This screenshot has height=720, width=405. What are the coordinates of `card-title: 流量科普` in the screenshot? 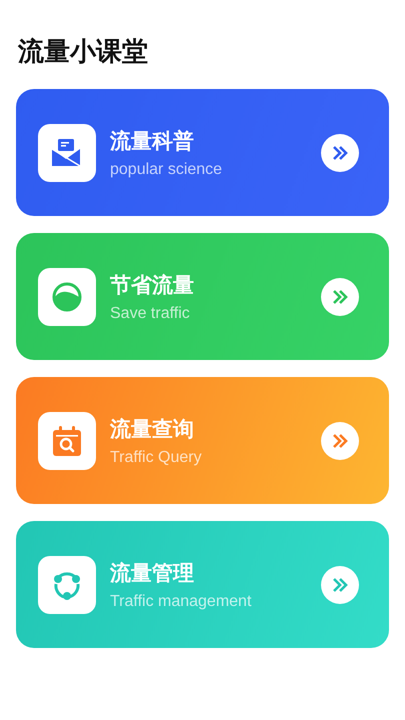 It's located at (152, 141).